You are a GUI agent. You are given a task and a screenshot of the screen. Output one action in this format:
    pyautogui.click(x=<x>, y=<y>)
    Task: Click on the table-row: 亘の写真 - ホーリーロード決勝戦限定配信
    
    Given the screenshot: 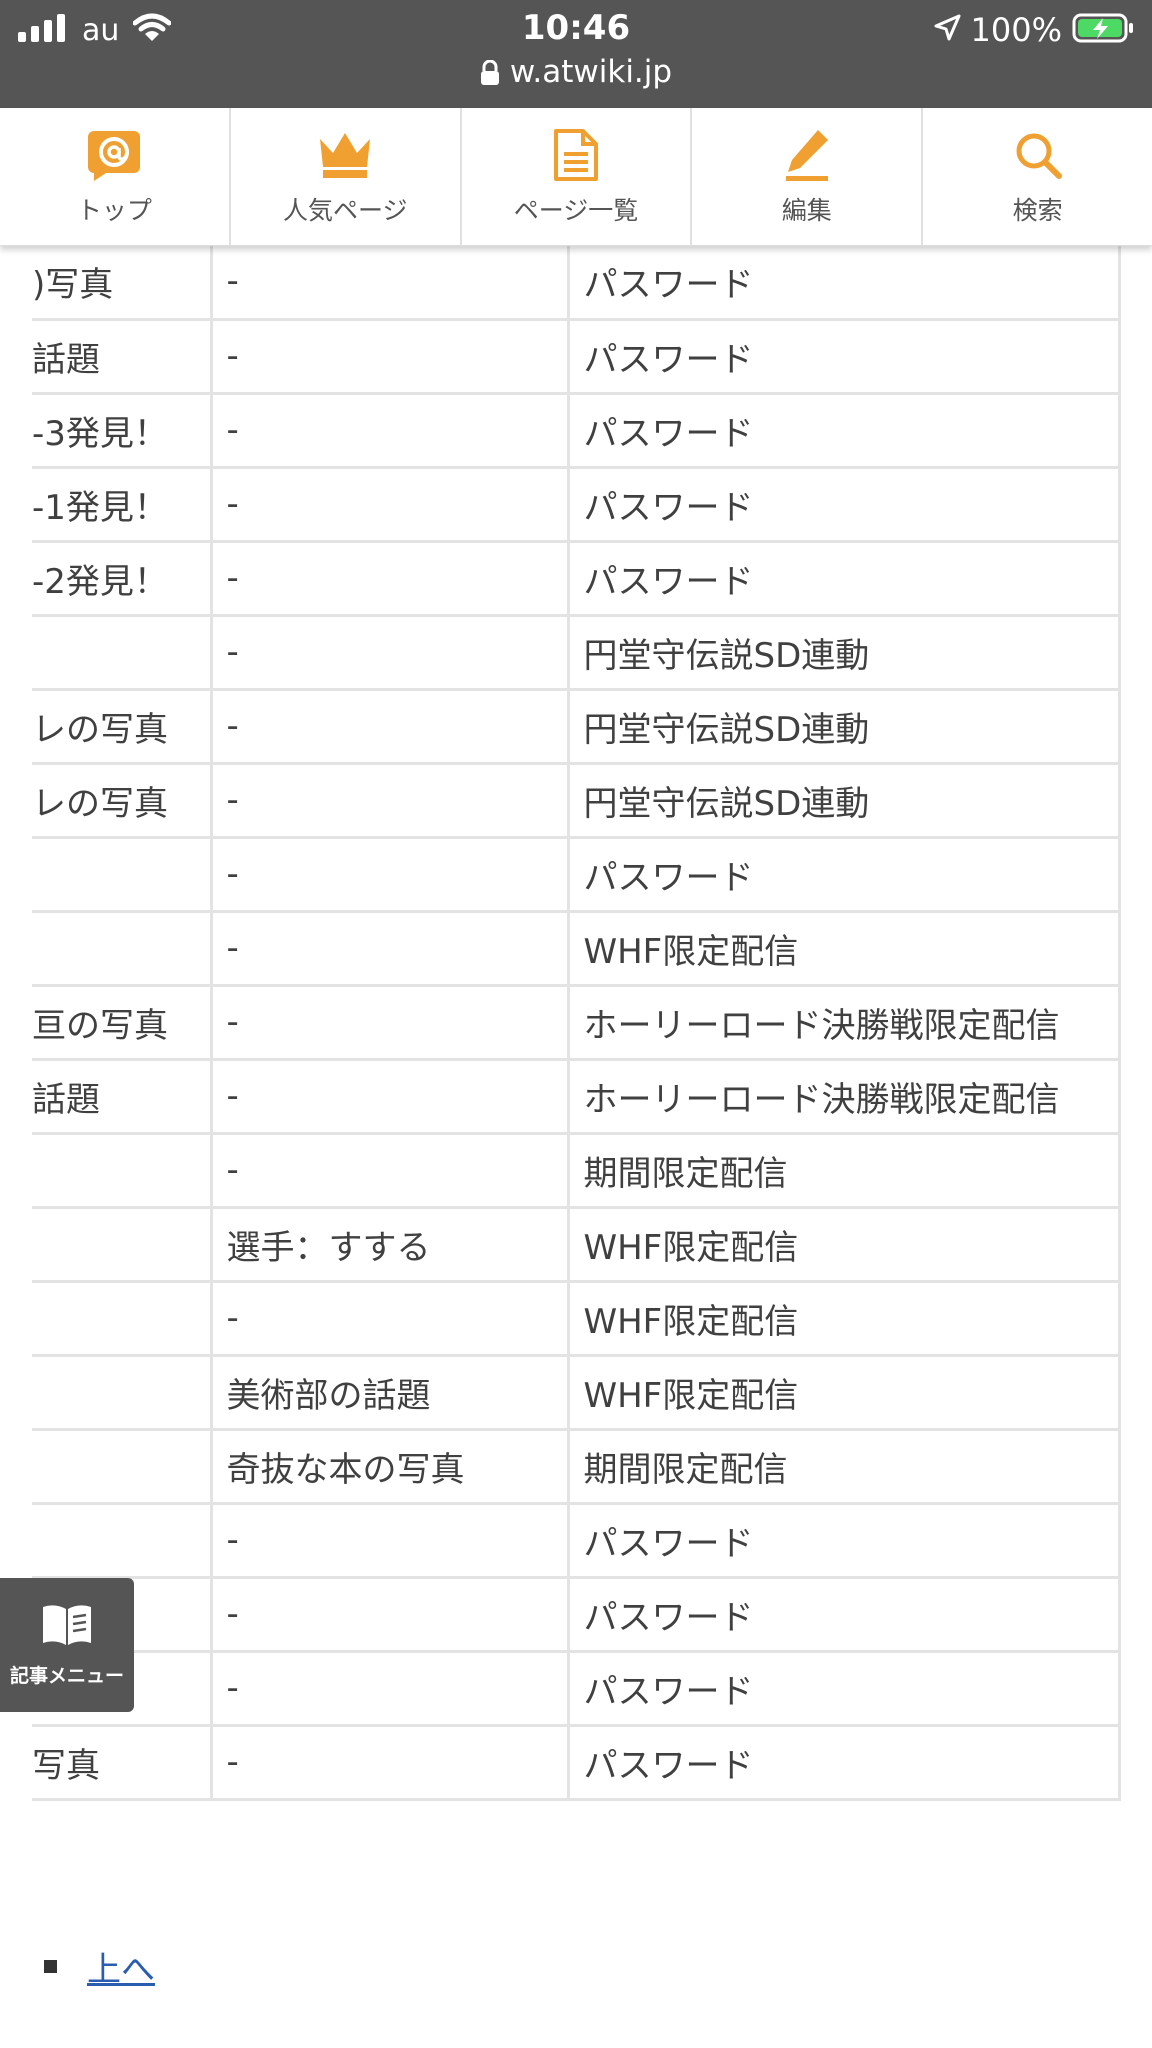 What is the action you would take?
    pyautogui.click(x=576, y=1022)
    